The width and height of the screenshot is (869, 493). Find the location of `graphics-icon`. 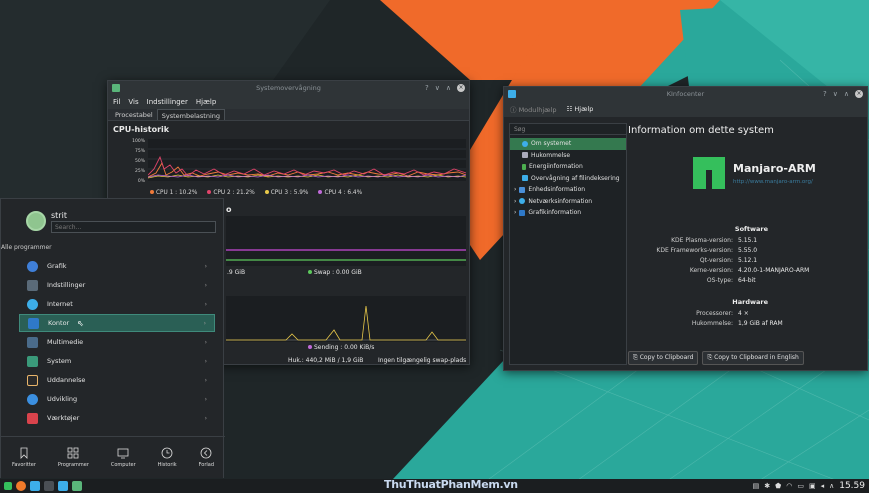

graphics-icon is located at coordinates (522, 212).